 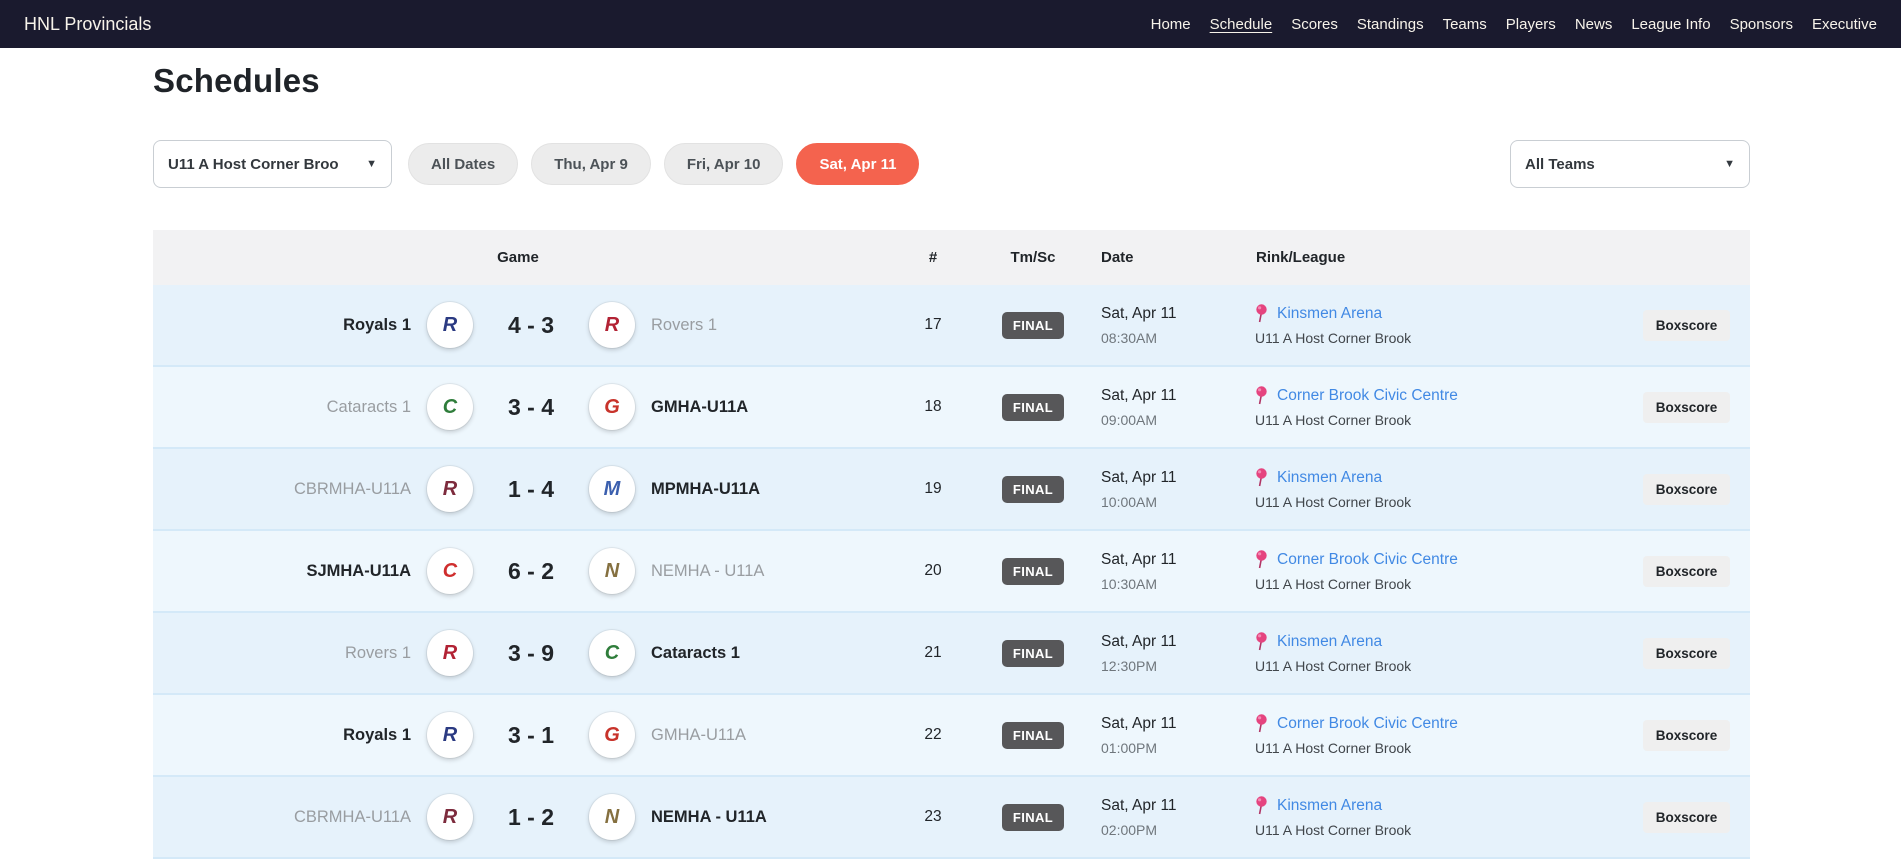 What do you see at coordinates (767, 325) in the screenshot?
I see `home-team-name: Rovers 1` at bounding box center [767, 325].